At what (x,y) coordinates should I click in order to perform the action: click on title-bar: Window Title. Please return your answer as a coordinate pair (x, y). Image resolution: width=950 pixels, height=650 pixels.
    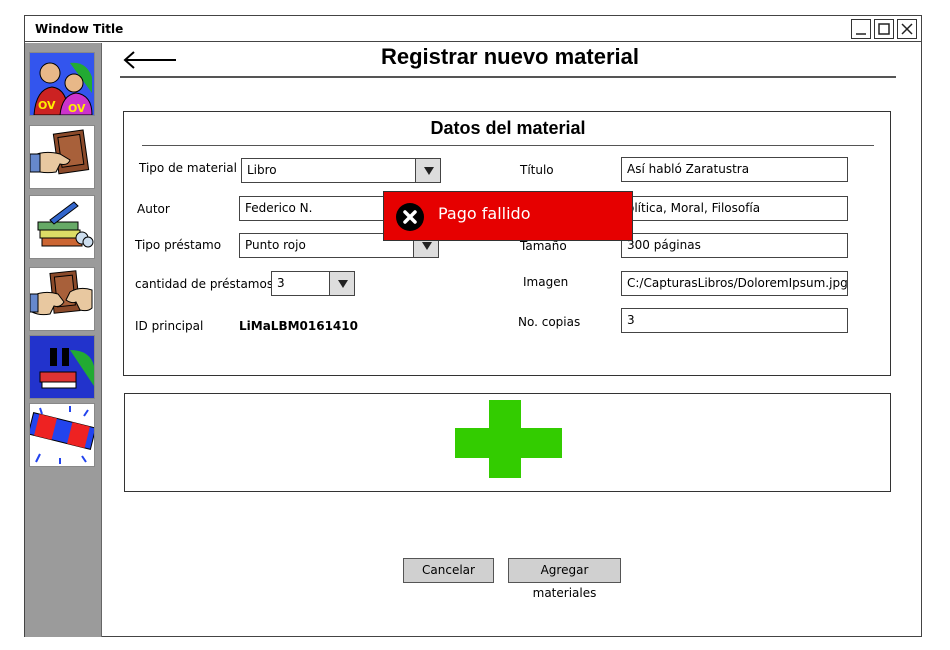
    Looking at the image, I should click on (473, 29).